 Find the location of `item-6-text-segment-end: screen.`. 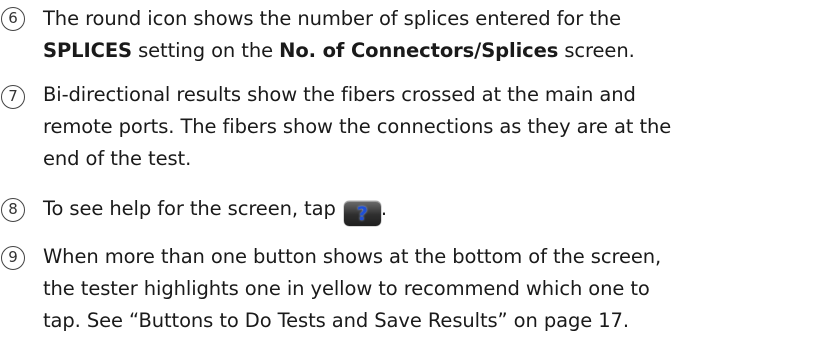

item-6-text-segment-end: screen. is located at coordinates (596, 50).